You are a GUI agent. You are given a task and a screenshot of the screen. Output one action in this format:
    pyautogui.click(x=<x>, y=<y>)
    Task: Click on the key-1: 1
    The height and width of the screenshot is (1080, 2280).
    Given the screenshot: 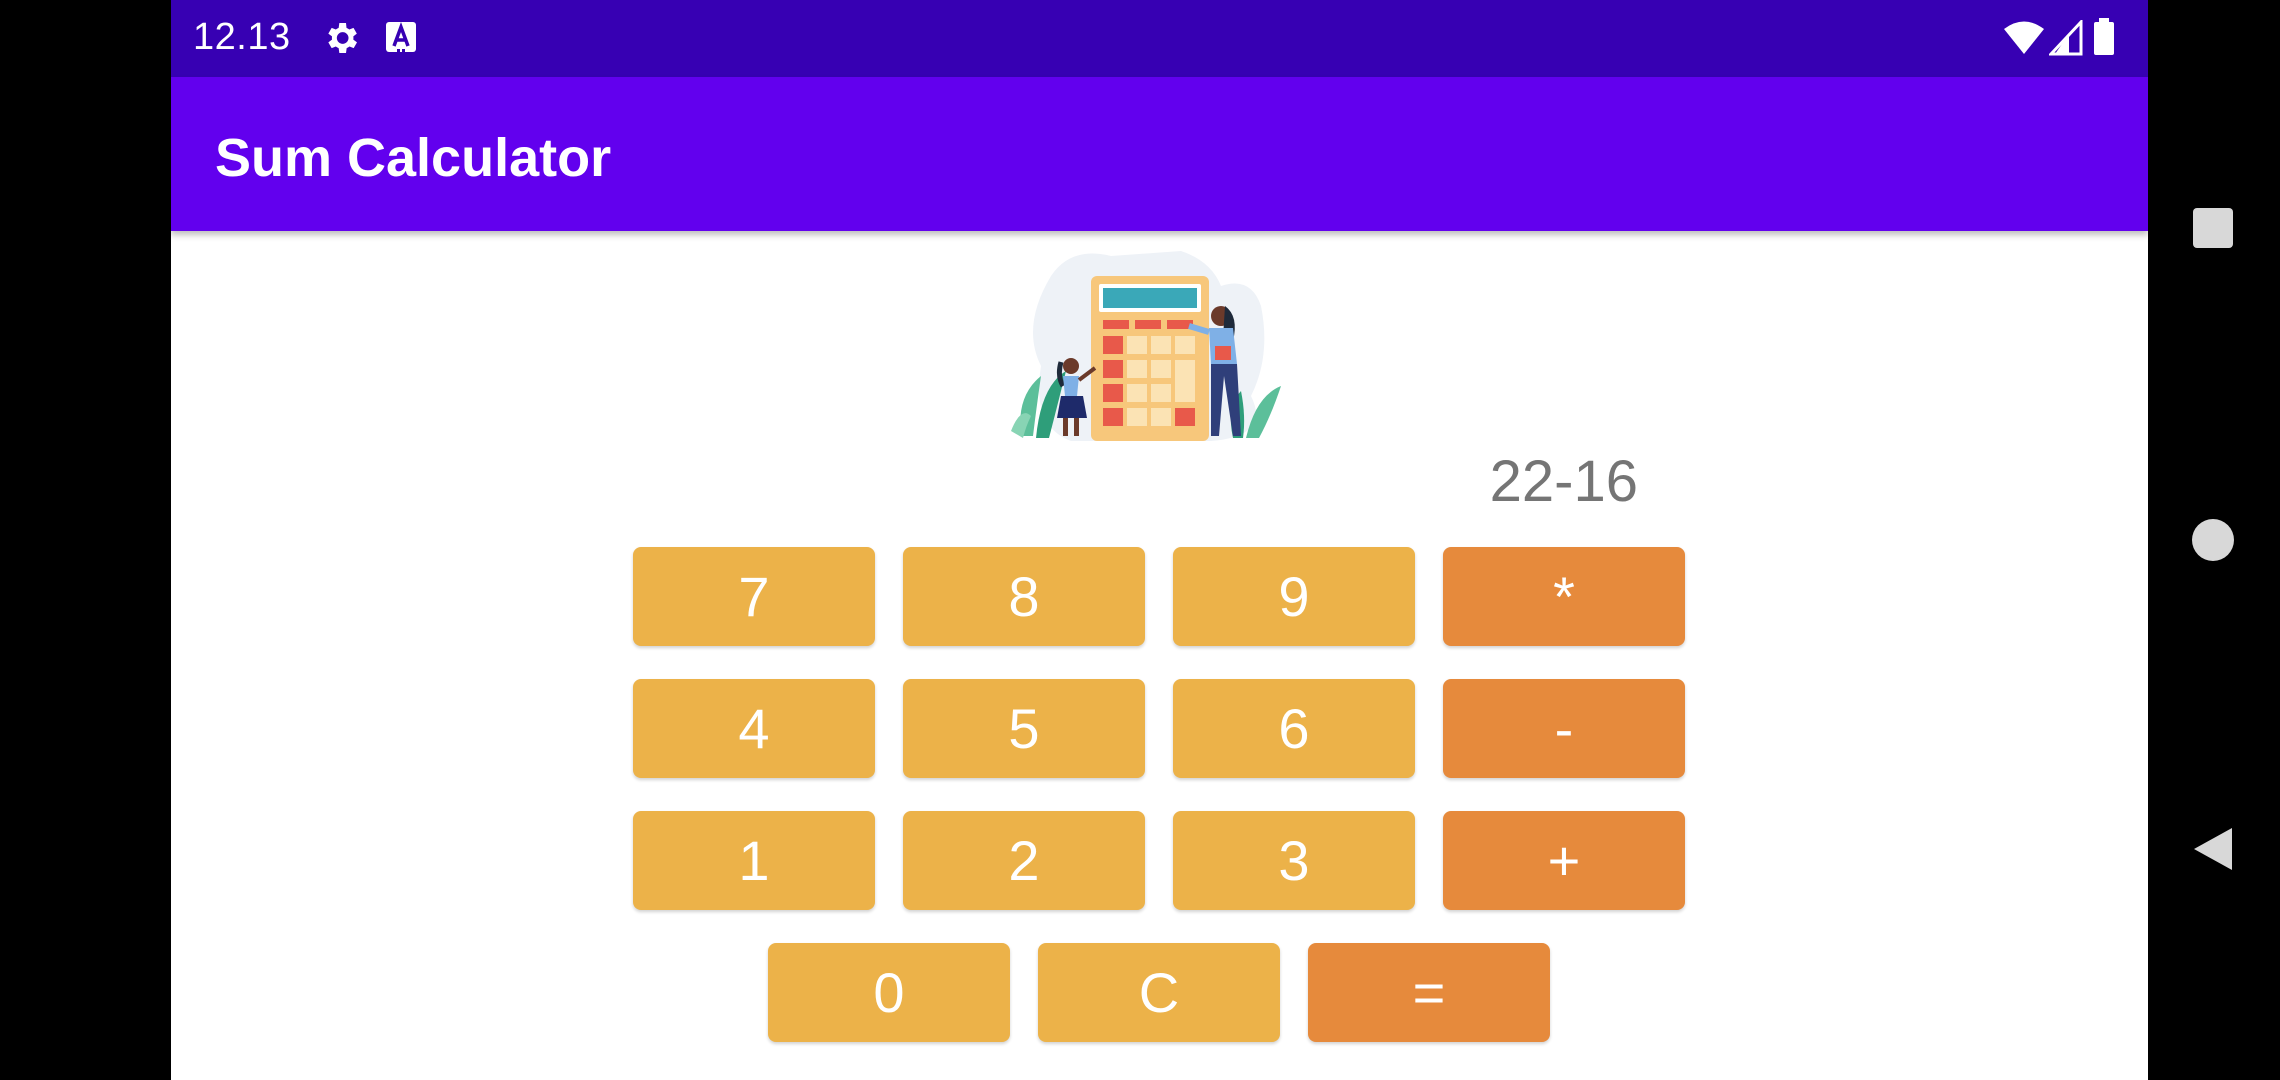 What is the action you would take?
    pyautogui.click(x=754, y=860)
    